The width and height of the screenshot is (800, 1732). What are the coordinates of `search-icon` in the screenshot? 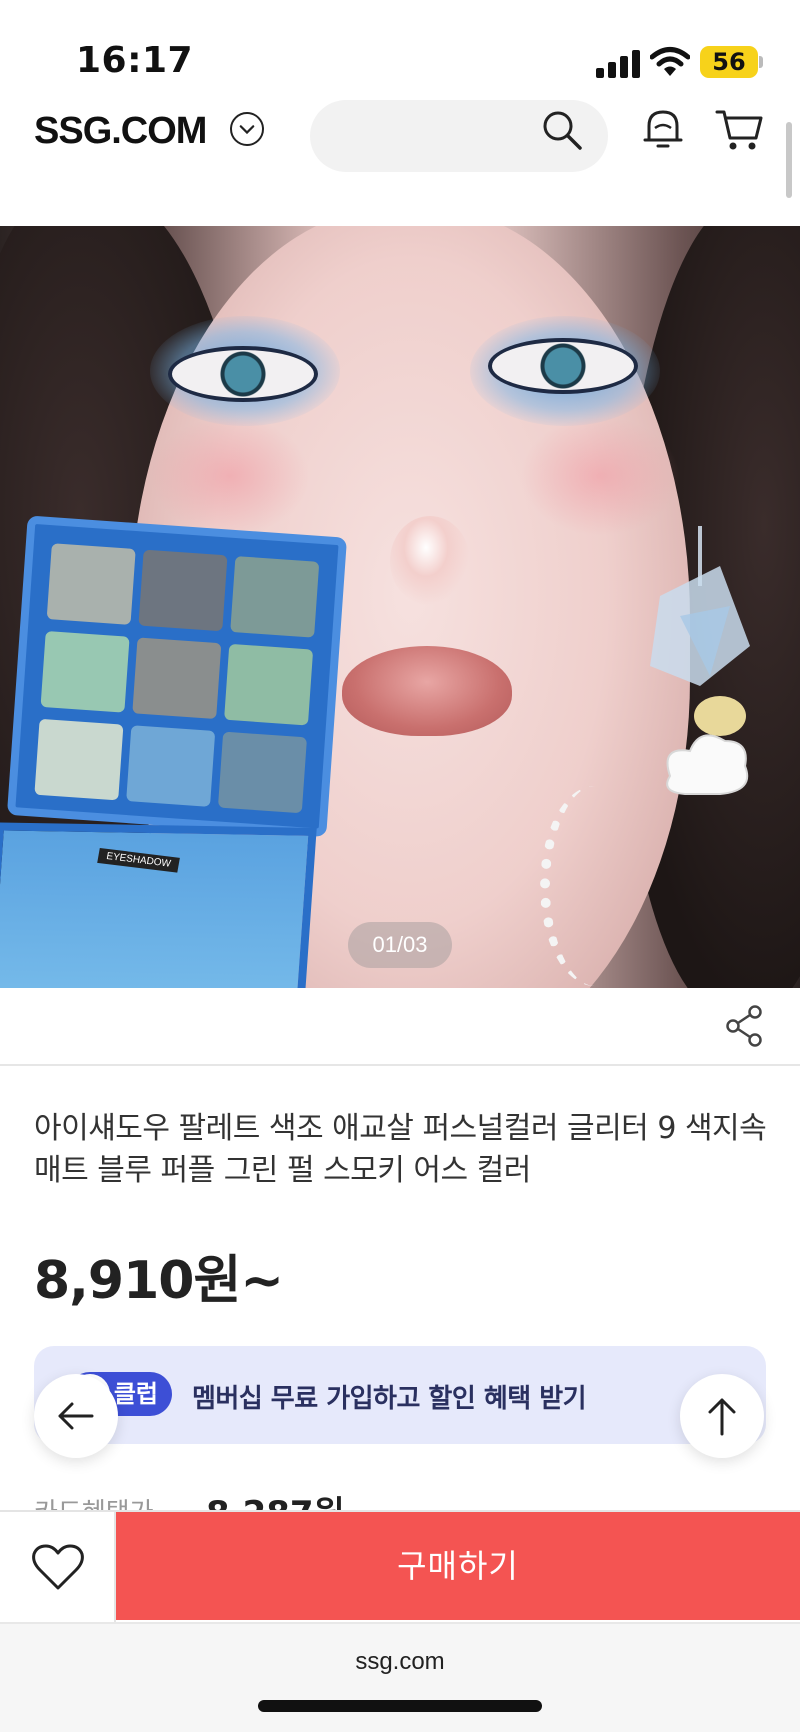 It's located at (562, 130).